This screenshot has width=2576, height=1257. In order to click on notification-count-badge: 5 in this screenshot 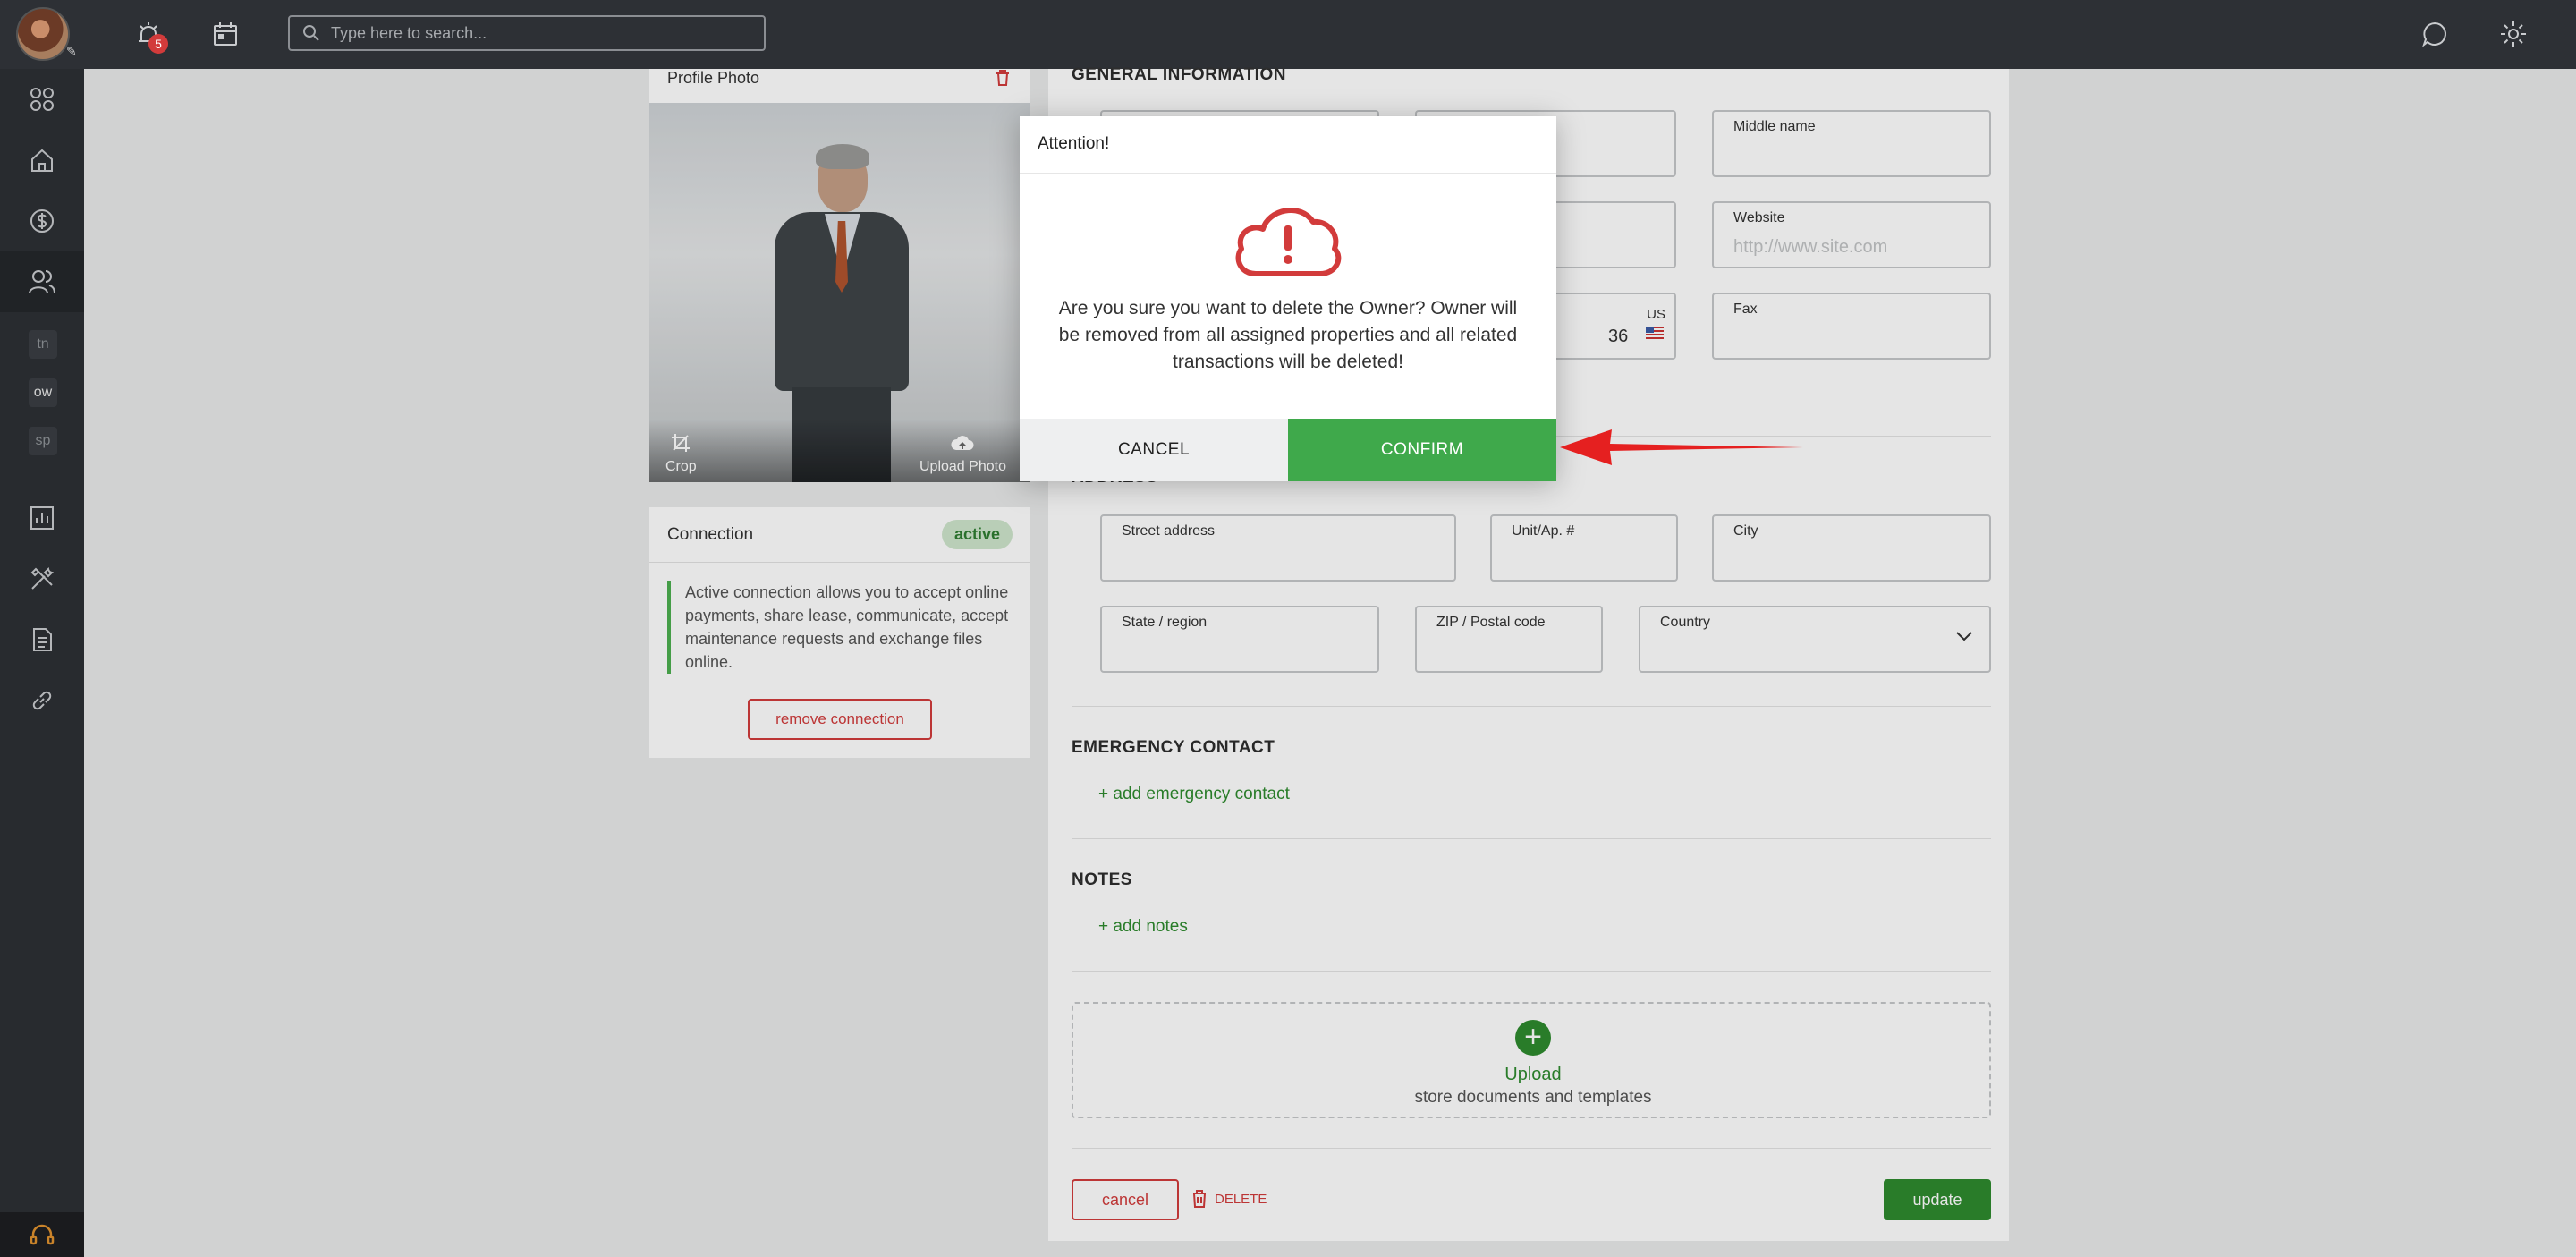, I will do `click(158, 44)`.